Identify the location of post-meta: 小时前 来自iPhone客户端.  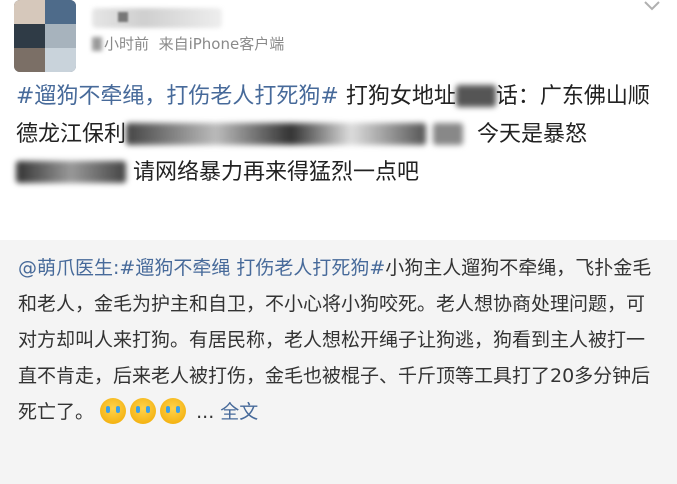
(188, 43).